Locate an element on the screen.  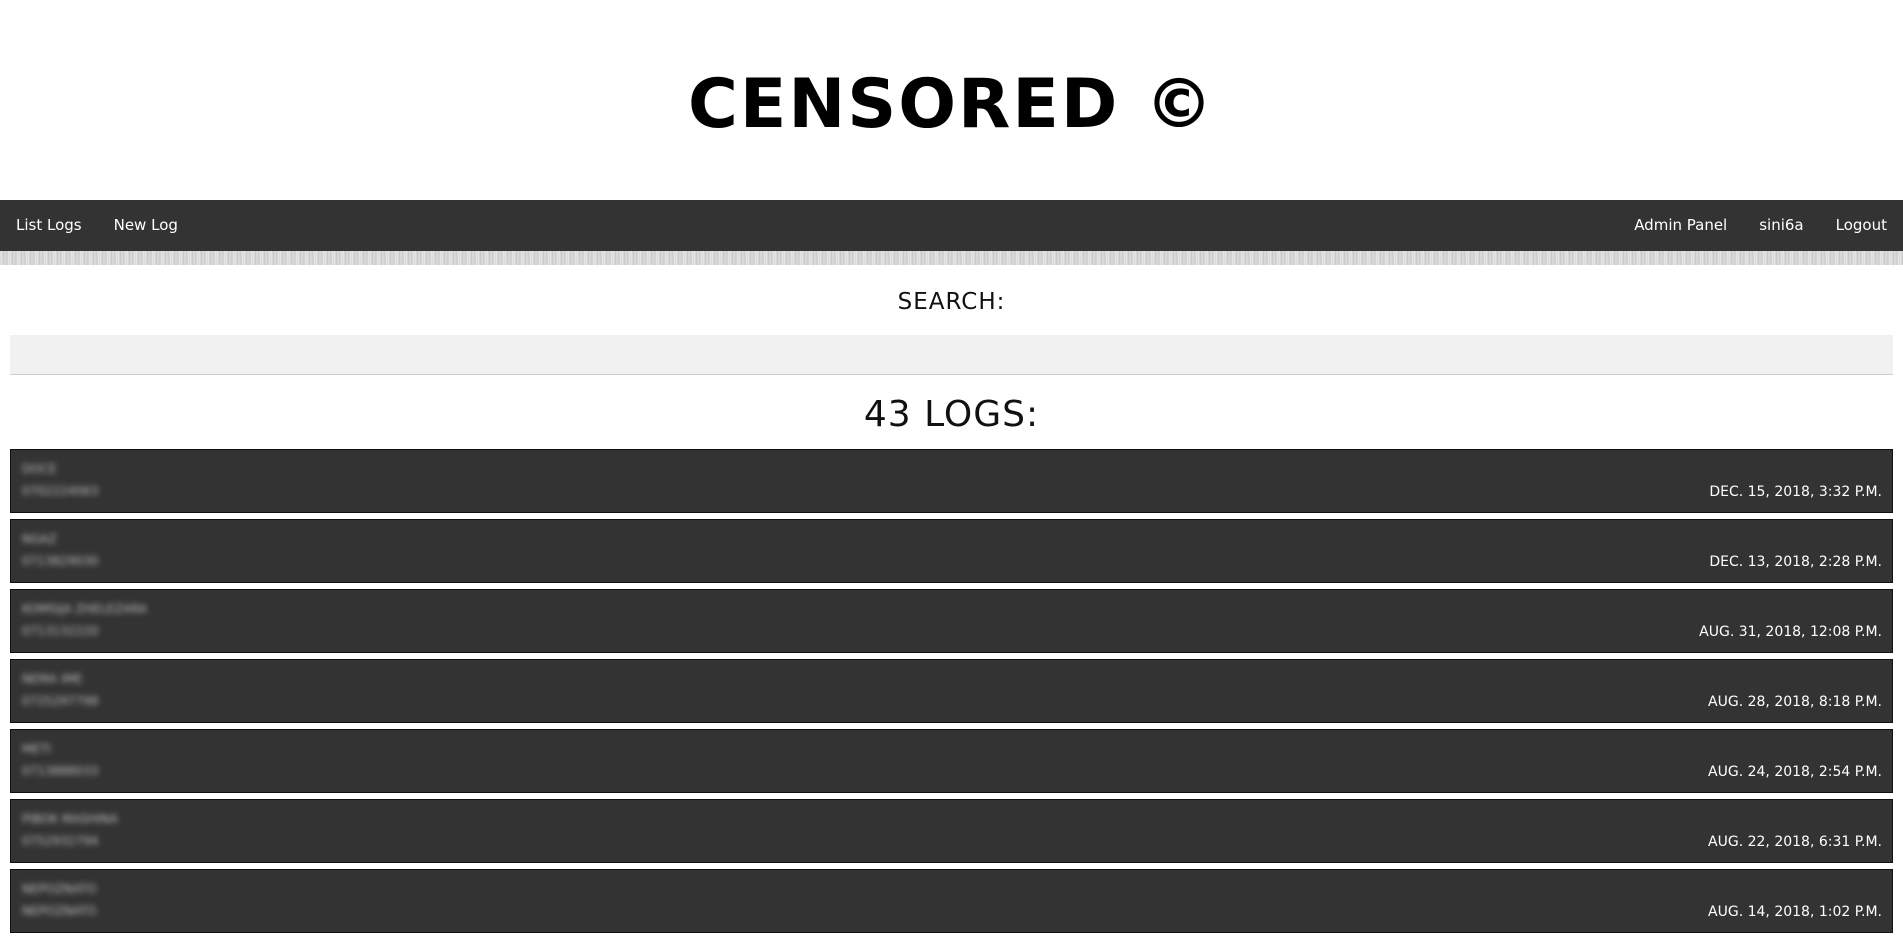
log-id: 0752932794 is located at coordinates (60, 841).